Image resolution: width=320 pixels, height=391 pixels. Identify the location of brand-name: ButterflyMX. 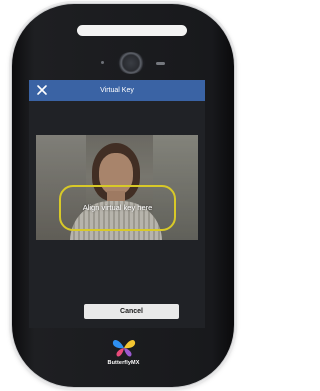
(123, 363).